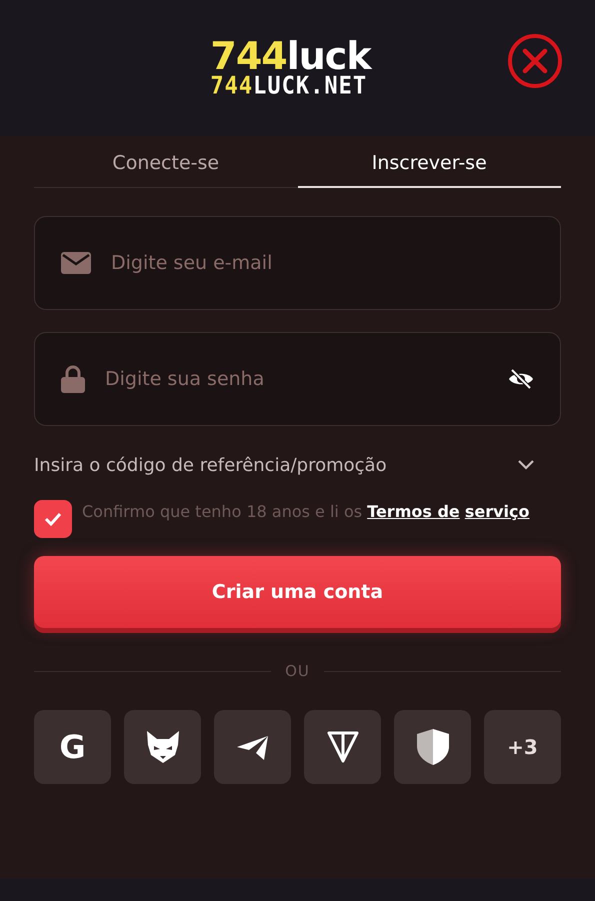 The image size is (595, 901). Describe the element at coordinates (522, 747) in the screenshot. I see `social-login-button: +3` at that location.